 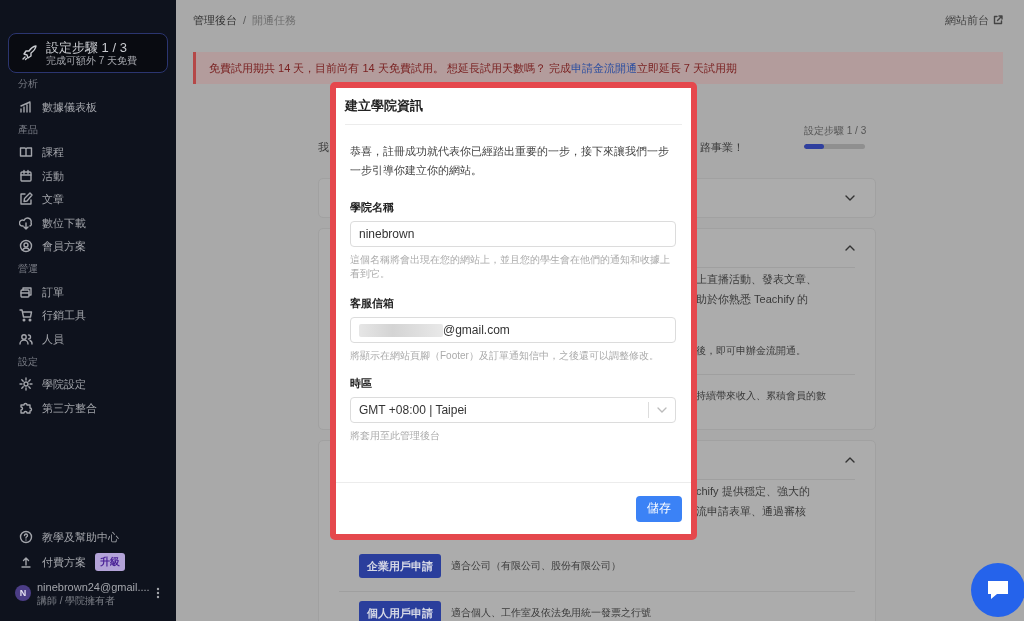 What do you see at coordinates (26, 106) in the screenshot?
I see `bar-chart-icon` at bounding box center [26, 106].